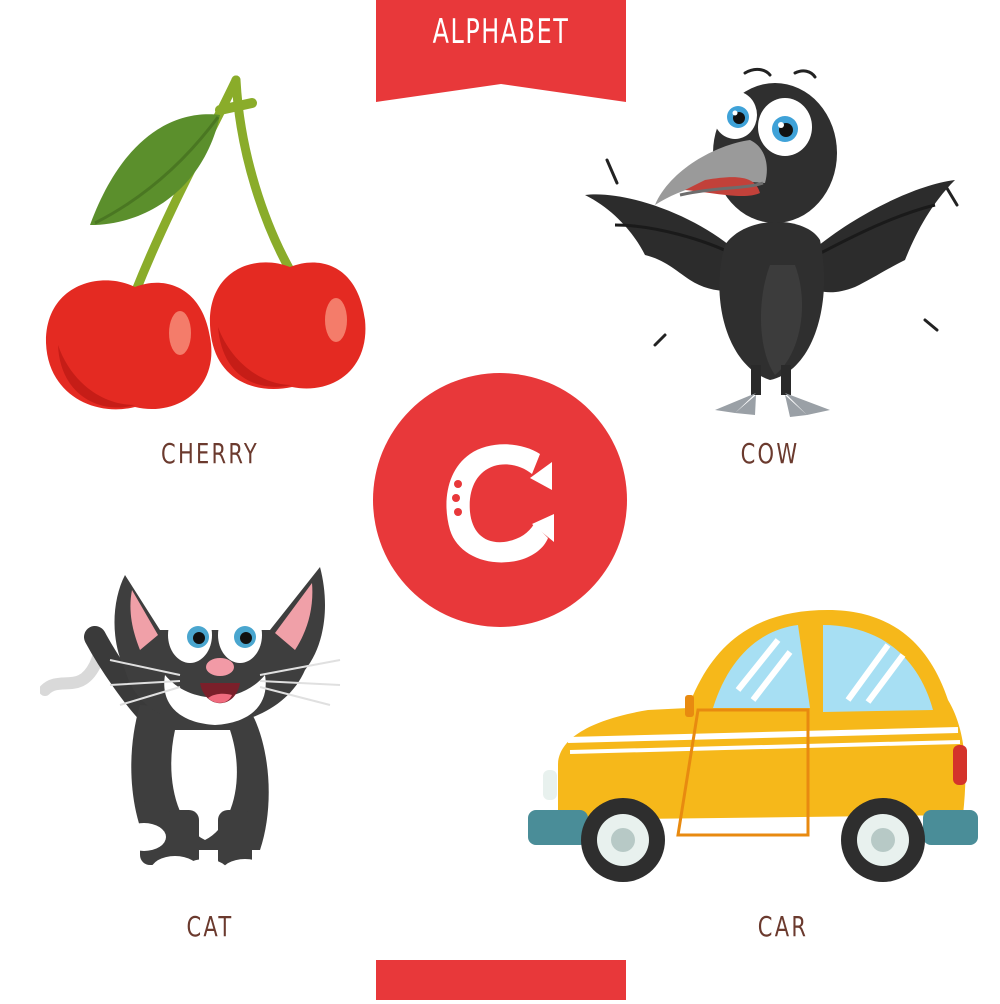 This screenshot has height=1004, width=1000. Describe the element at coordinates (190, 727) in the screenshot. I see `cat-icon` at that location.